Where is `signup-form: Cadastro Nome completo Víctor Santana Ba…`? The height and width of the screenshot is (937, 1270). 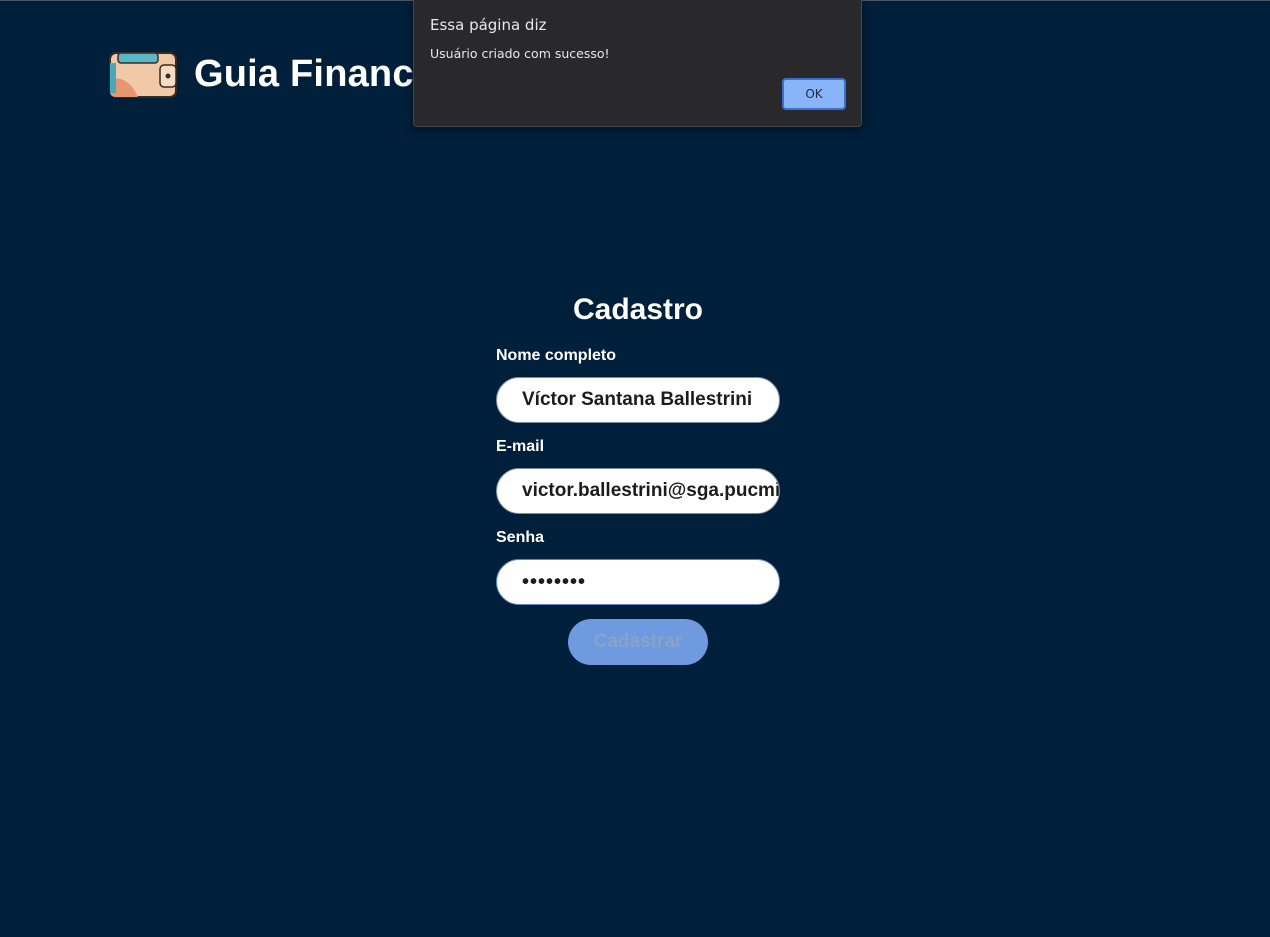
signup-form: Cadastro Nome completo Víctor Santana Ba… is located at coordinates (638, 477).